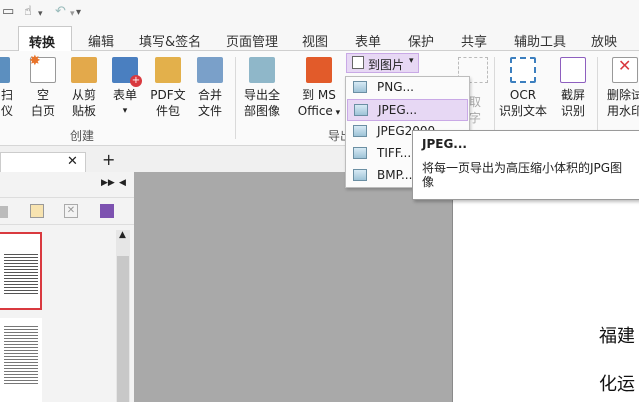 Image resolution: width=639 pixels, height=402 pixels. What do you see at coordinates (167, 111) in the screenshot?
I see `pdf-package-label-2: 件包` at bounding box center [167, 111].